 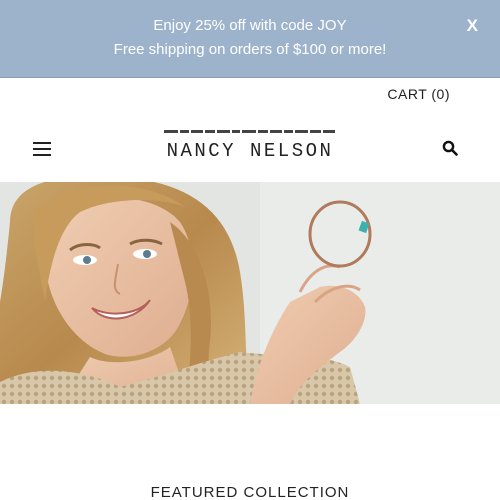 I want to click on menu-button, so click(x=42, y=149).